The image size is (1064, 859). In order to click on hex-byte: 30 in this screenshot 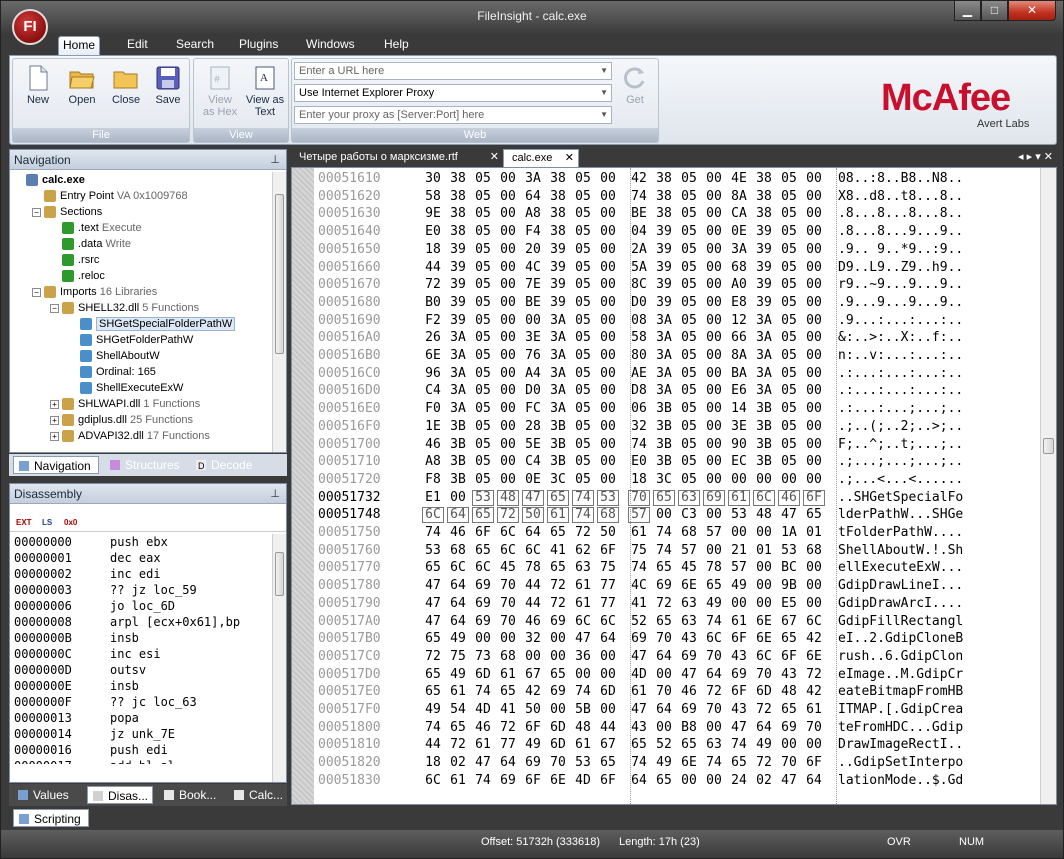, I will do `click(433, 179)`.